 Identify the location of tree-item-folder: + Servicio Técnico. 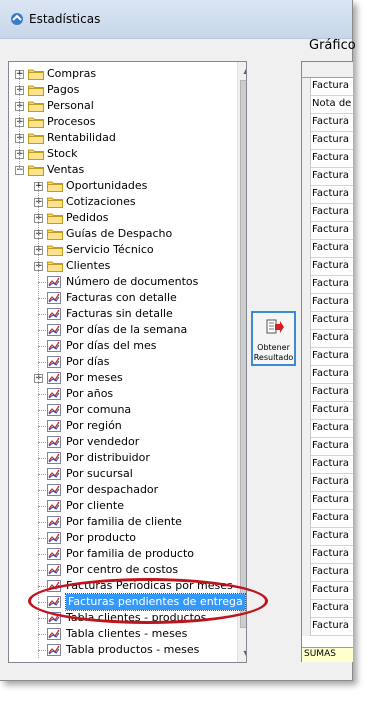
(123, 250).